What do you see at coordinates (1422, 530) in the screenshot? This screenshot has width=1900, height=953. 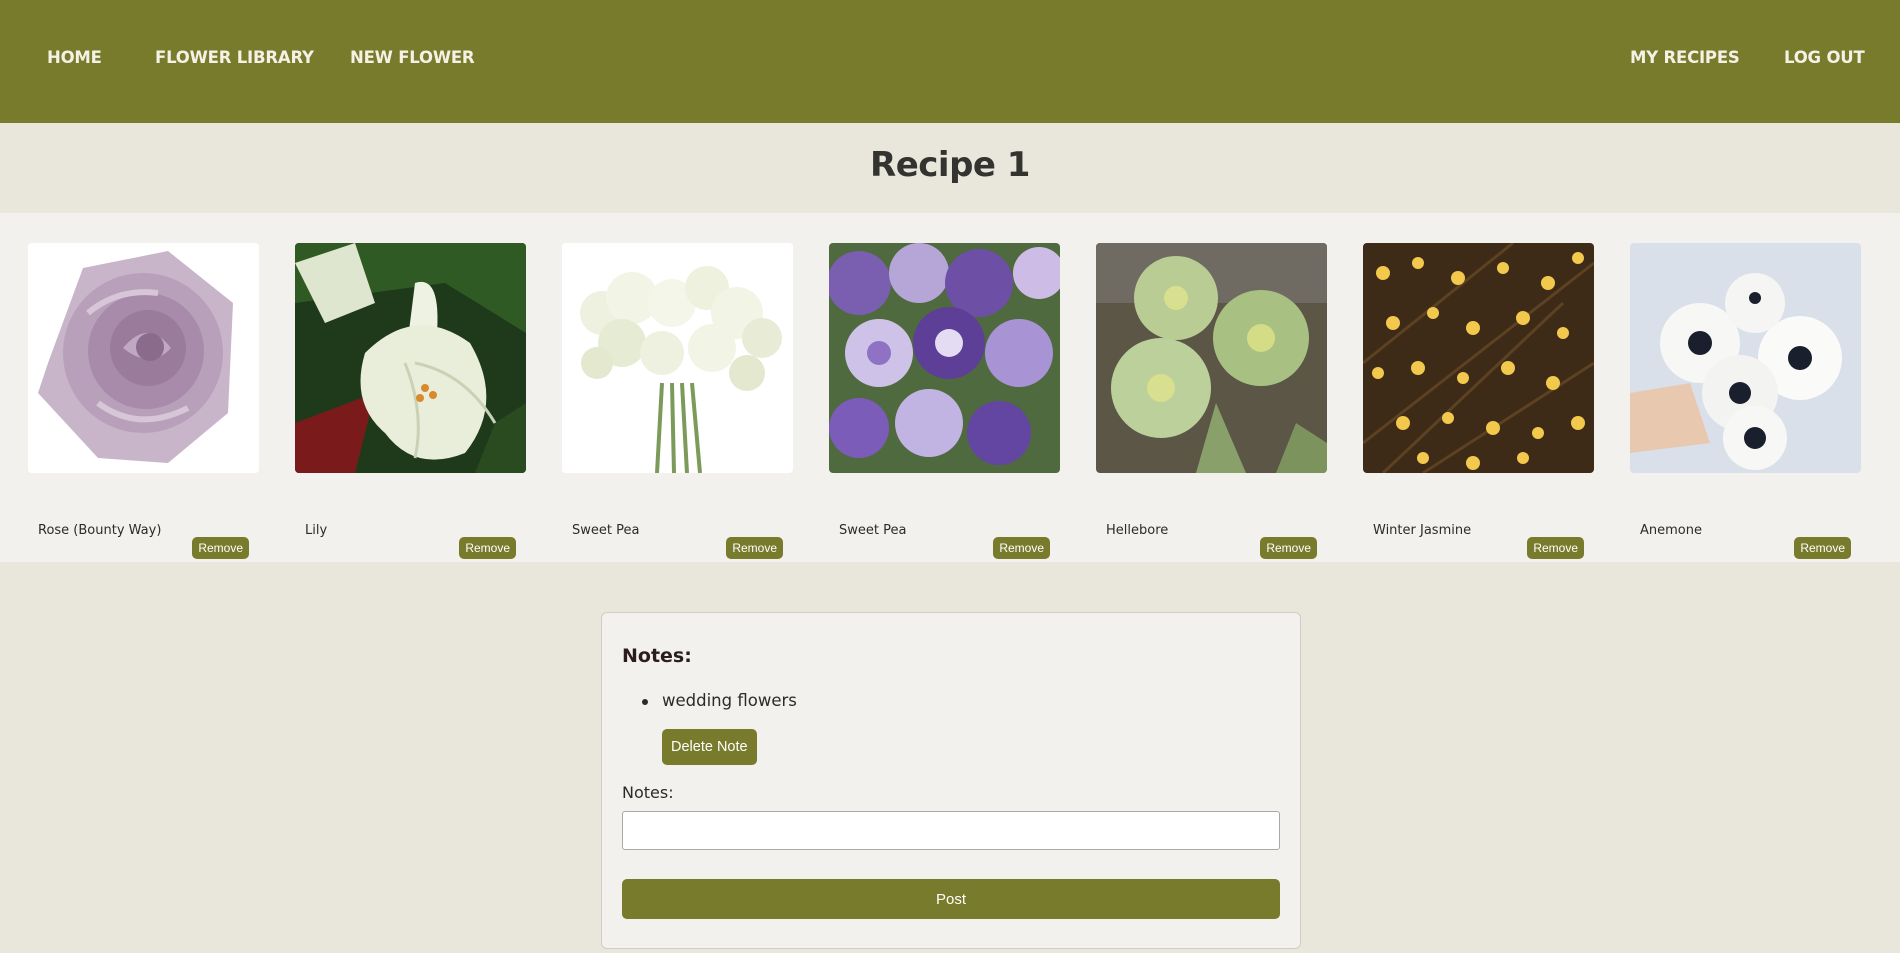 I see `flower-name: Winter Jasmine` at bounding box center [1422, 530].